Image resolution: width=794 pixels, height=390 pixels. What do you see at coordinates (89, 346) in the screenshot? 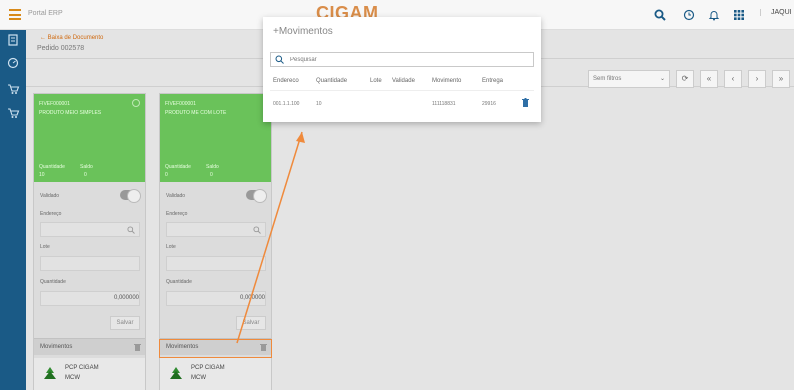
I see `movimentos-bar: Movimentos` at bounding box center [89, 346].